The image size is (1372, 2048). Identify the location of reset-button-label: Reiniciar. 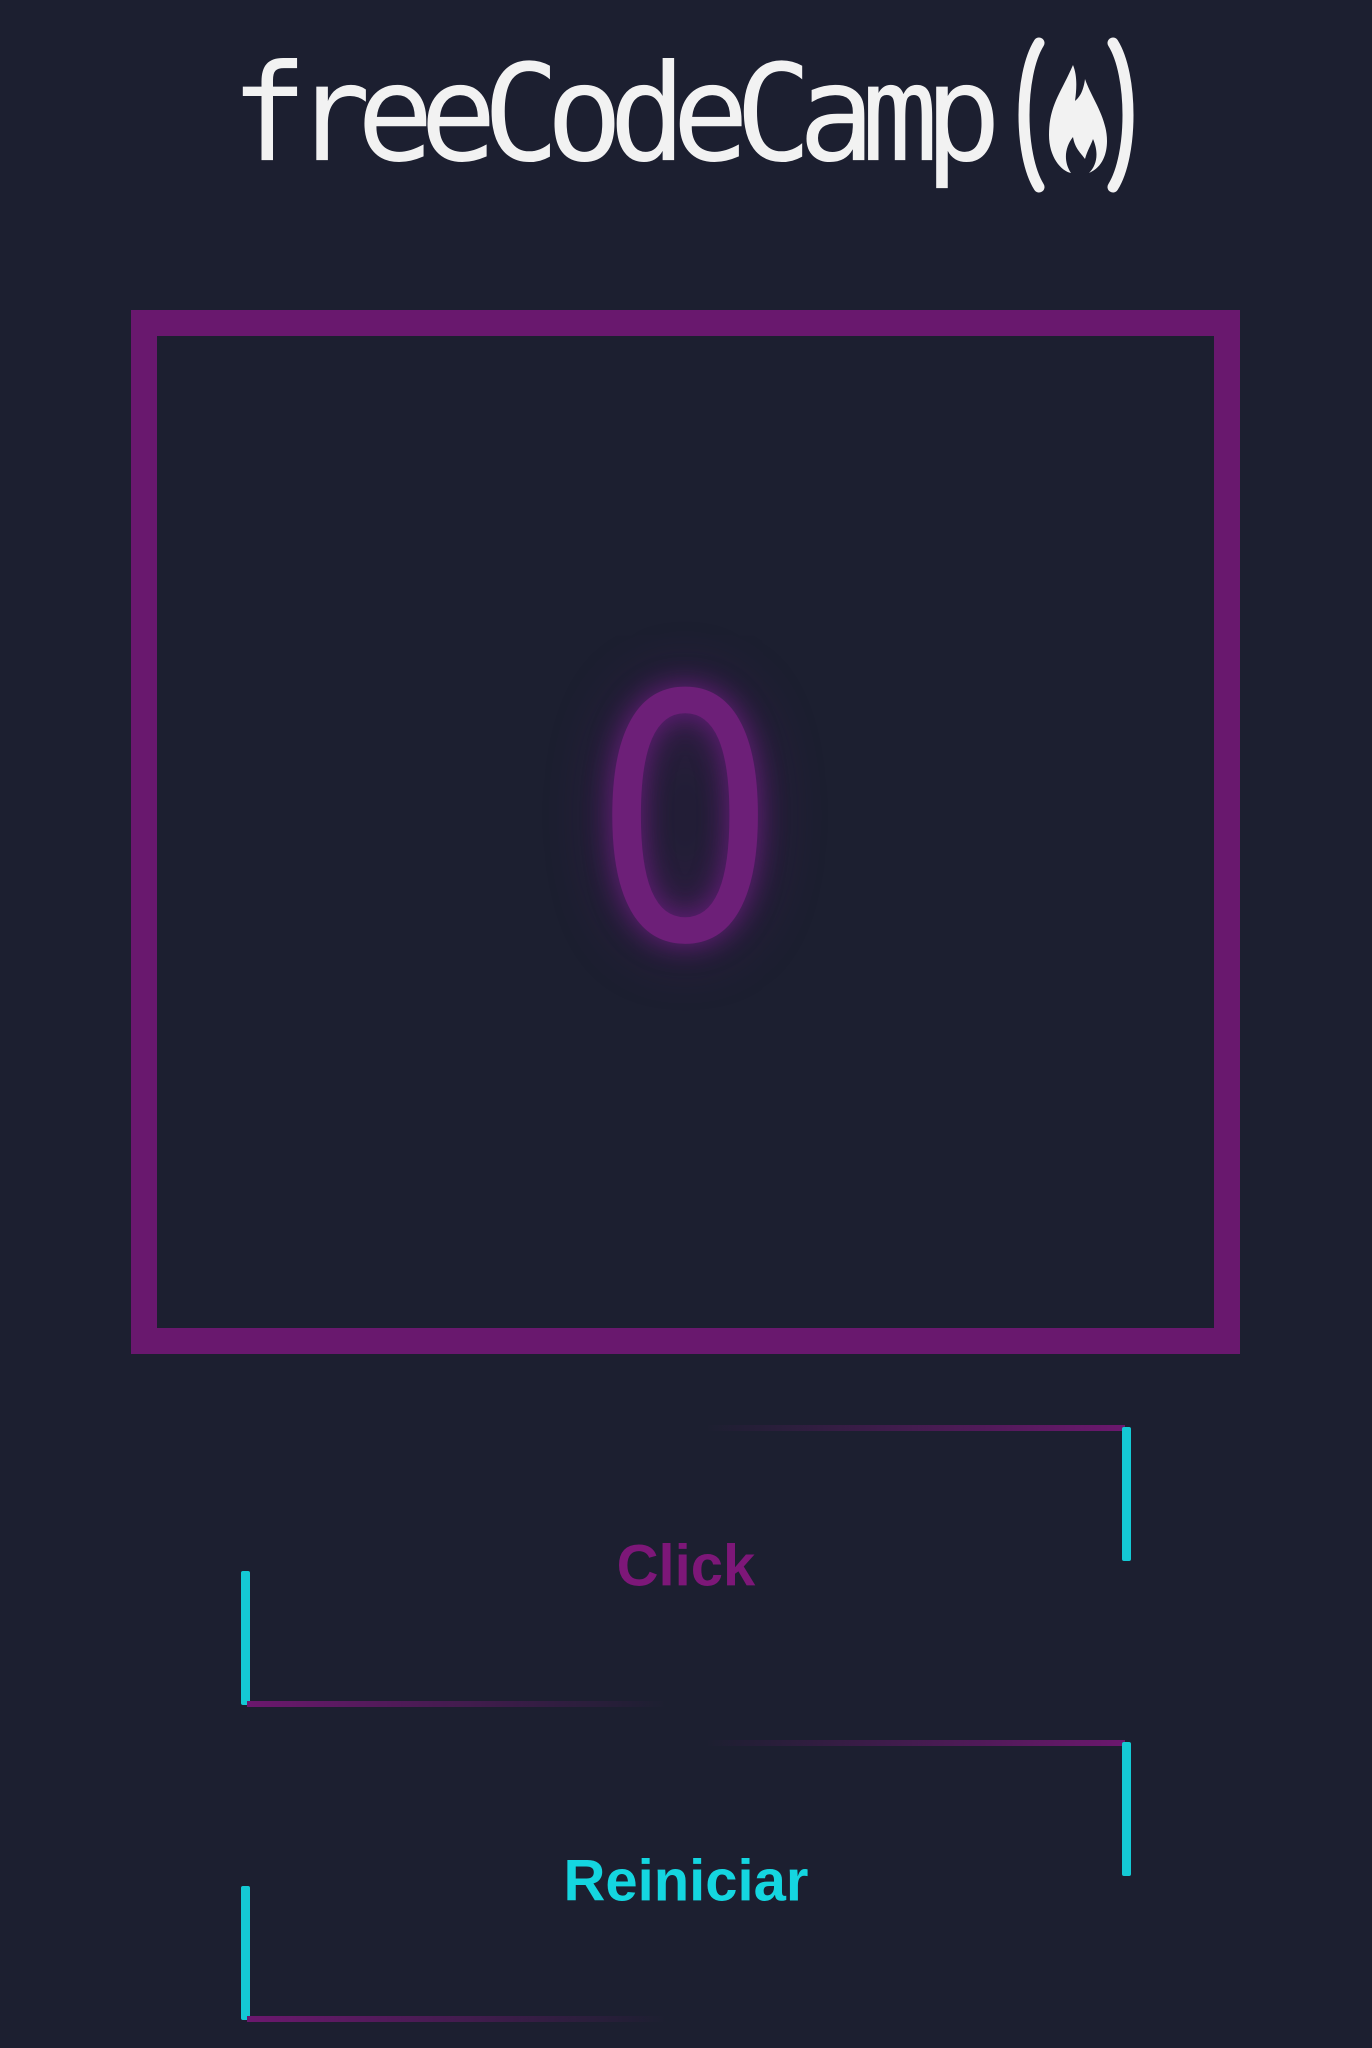
(686, 1881).